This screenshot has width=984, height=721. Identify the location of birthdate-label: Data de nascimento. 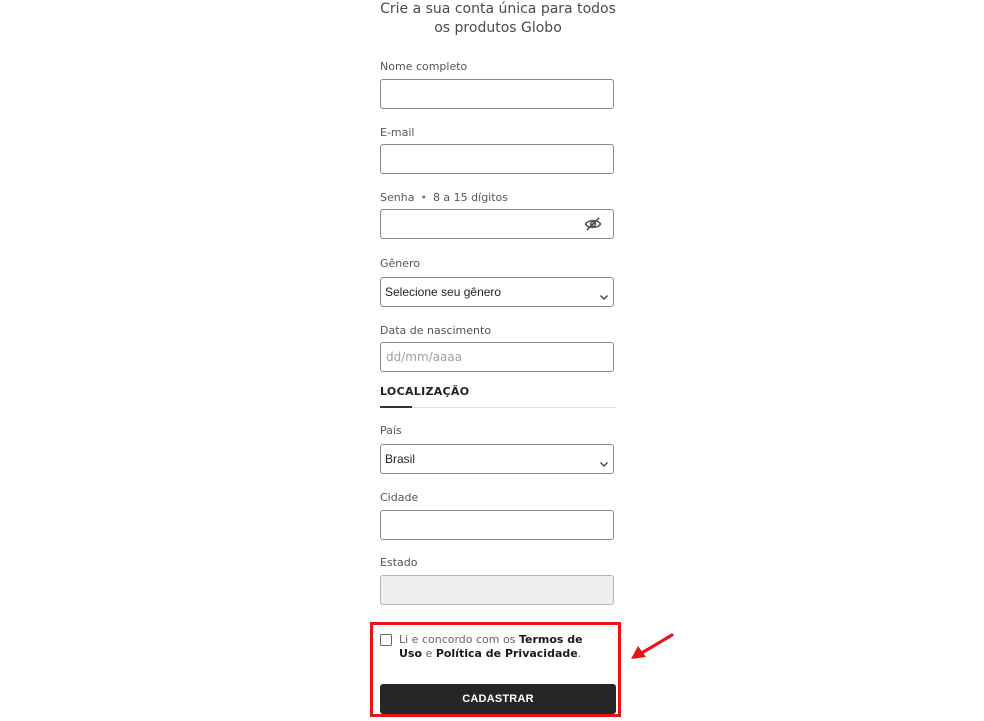
(436, 330).